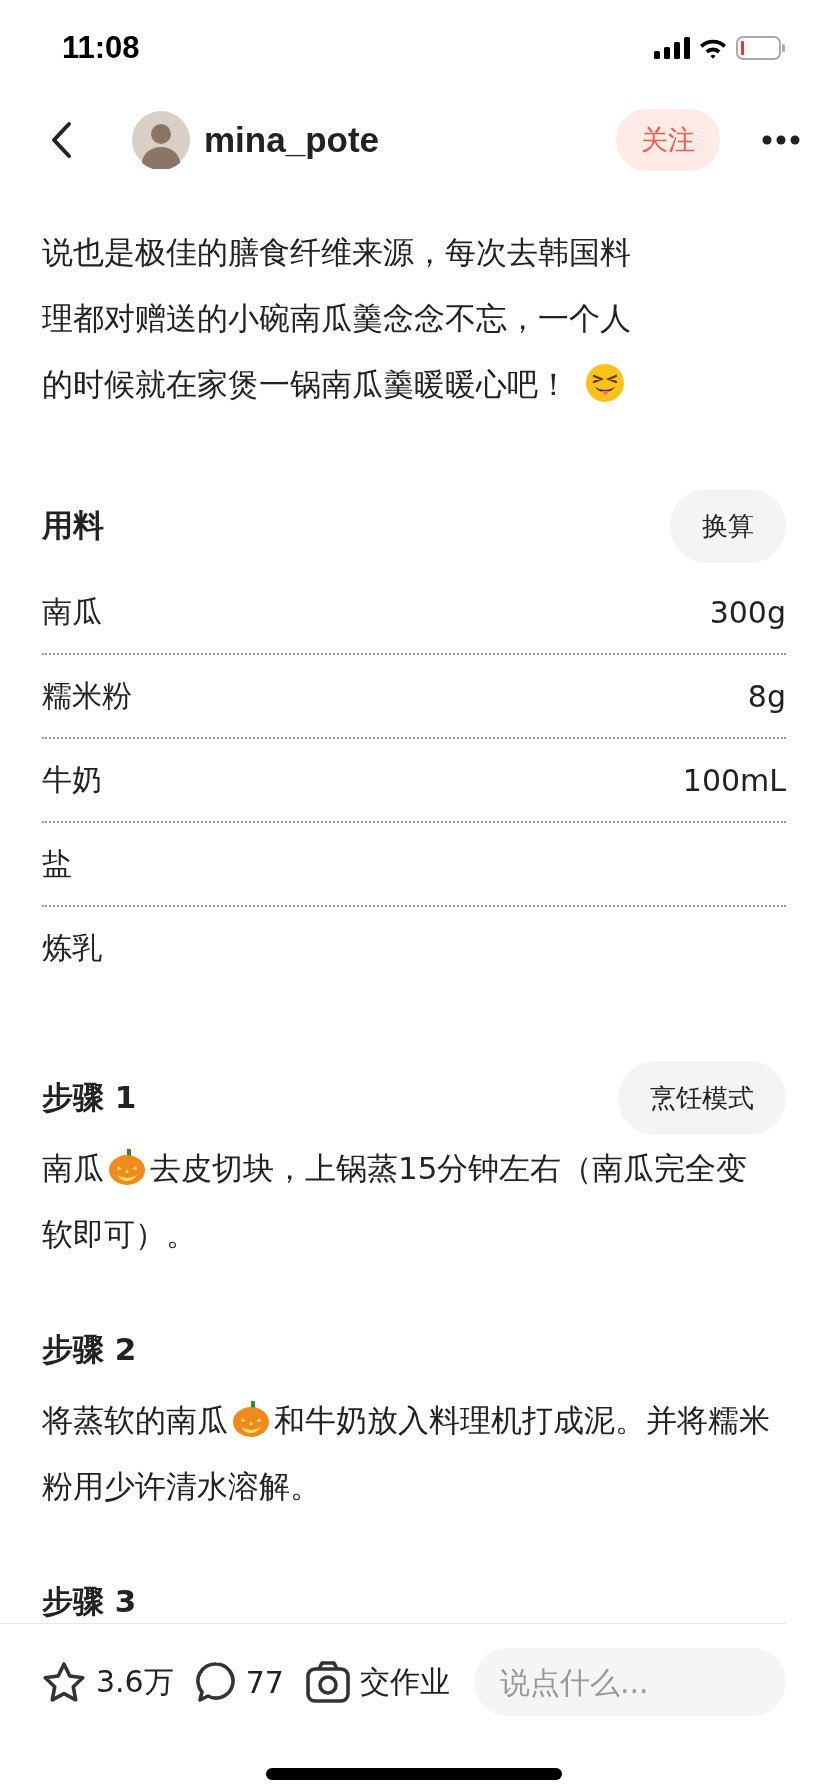 The width and height of the screenshot is (828, 1792). Describe the element at coordinates (781, 140) in the screenshot. I see `more-icon` at that location.